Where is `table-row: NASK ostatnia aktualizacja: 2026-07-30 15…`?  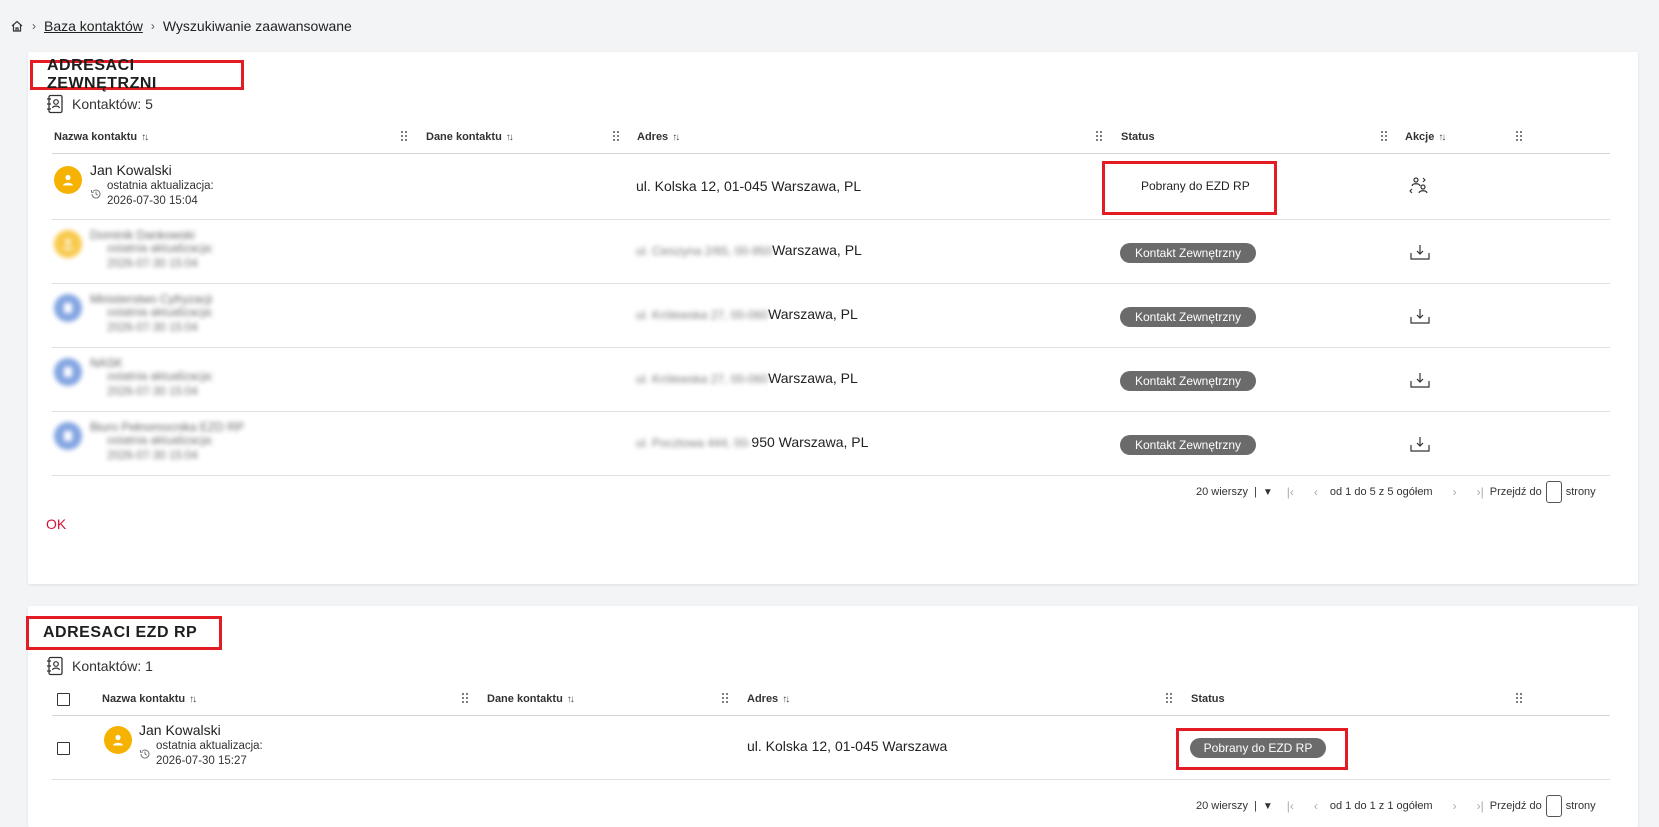 table-row: NASK ostatnia aktualizacja: 2026-07-30 15… is located at coordinates (831, 380).